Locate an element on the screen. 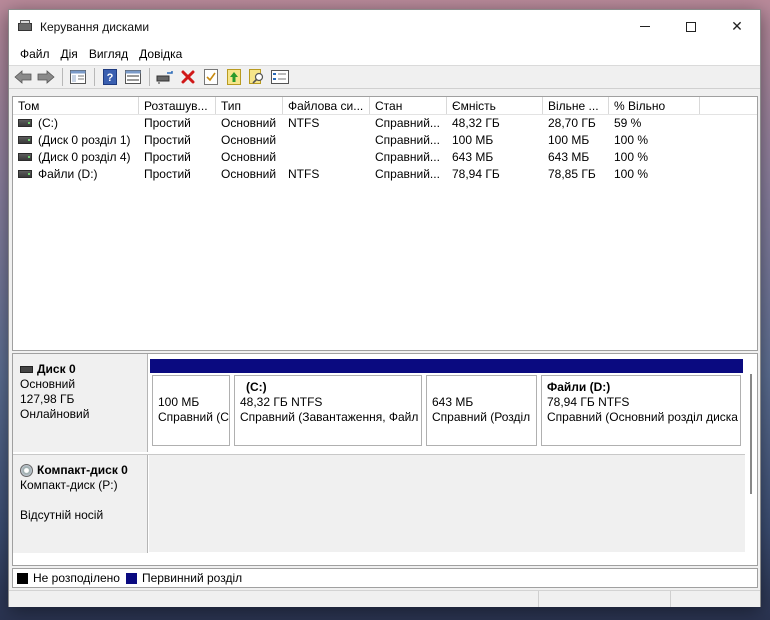 This screenshot has width=770, height=620. partition-1-size: 100 МБ is located at coordinates (179, 402).